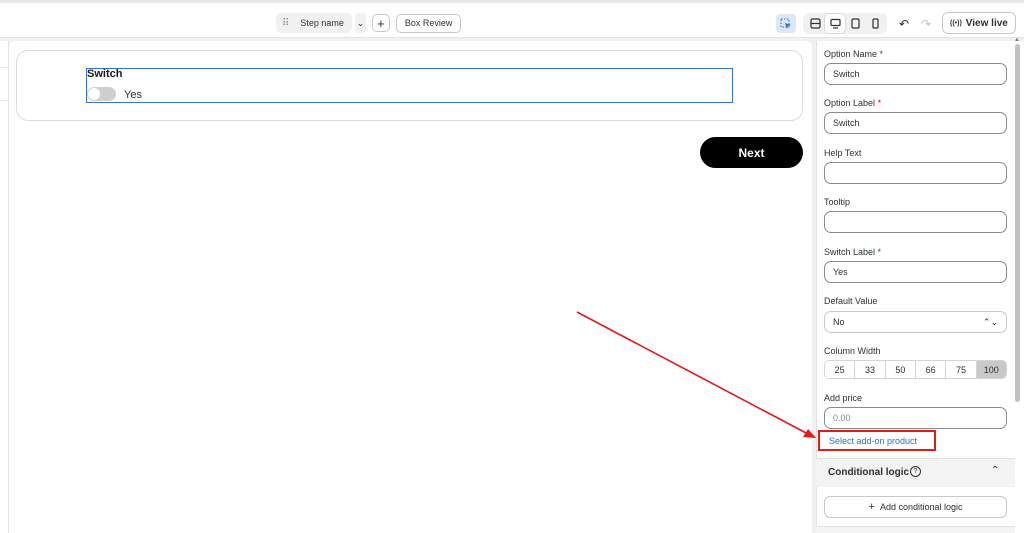  Describe the element at coordinates (751, 152) in the screenshot. I see `next-button: Next` at that location.